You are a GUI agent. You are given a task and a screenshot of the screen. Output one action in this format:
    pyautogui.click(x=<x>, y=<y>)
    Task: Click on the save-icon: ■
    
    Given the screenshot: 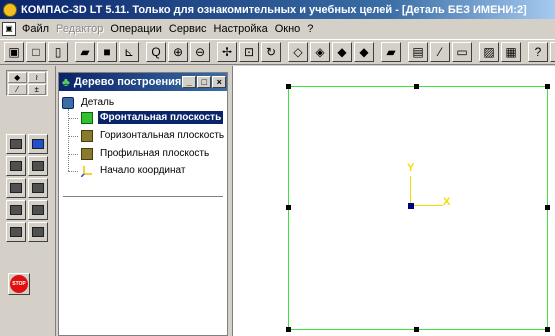 What is the action you would take?
    pyautogui.click(x=107, y=52)
    